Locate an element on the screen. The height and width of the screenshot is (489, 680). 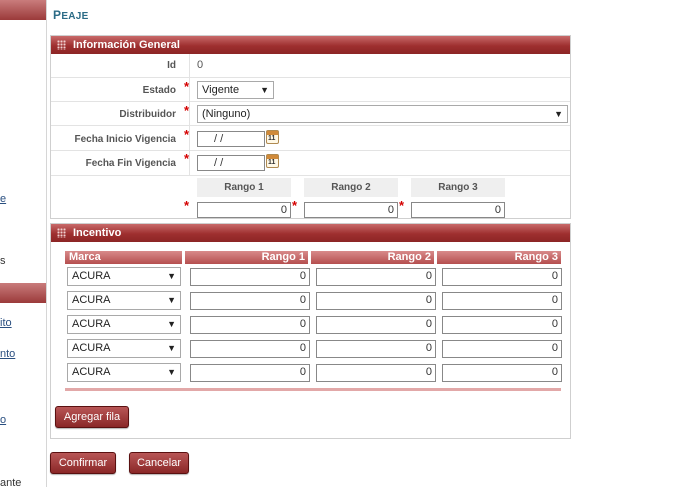
incentivo-table-header: Marca Rango 1 Rango 2 Rango 3 is located at coordinates (313, 257).